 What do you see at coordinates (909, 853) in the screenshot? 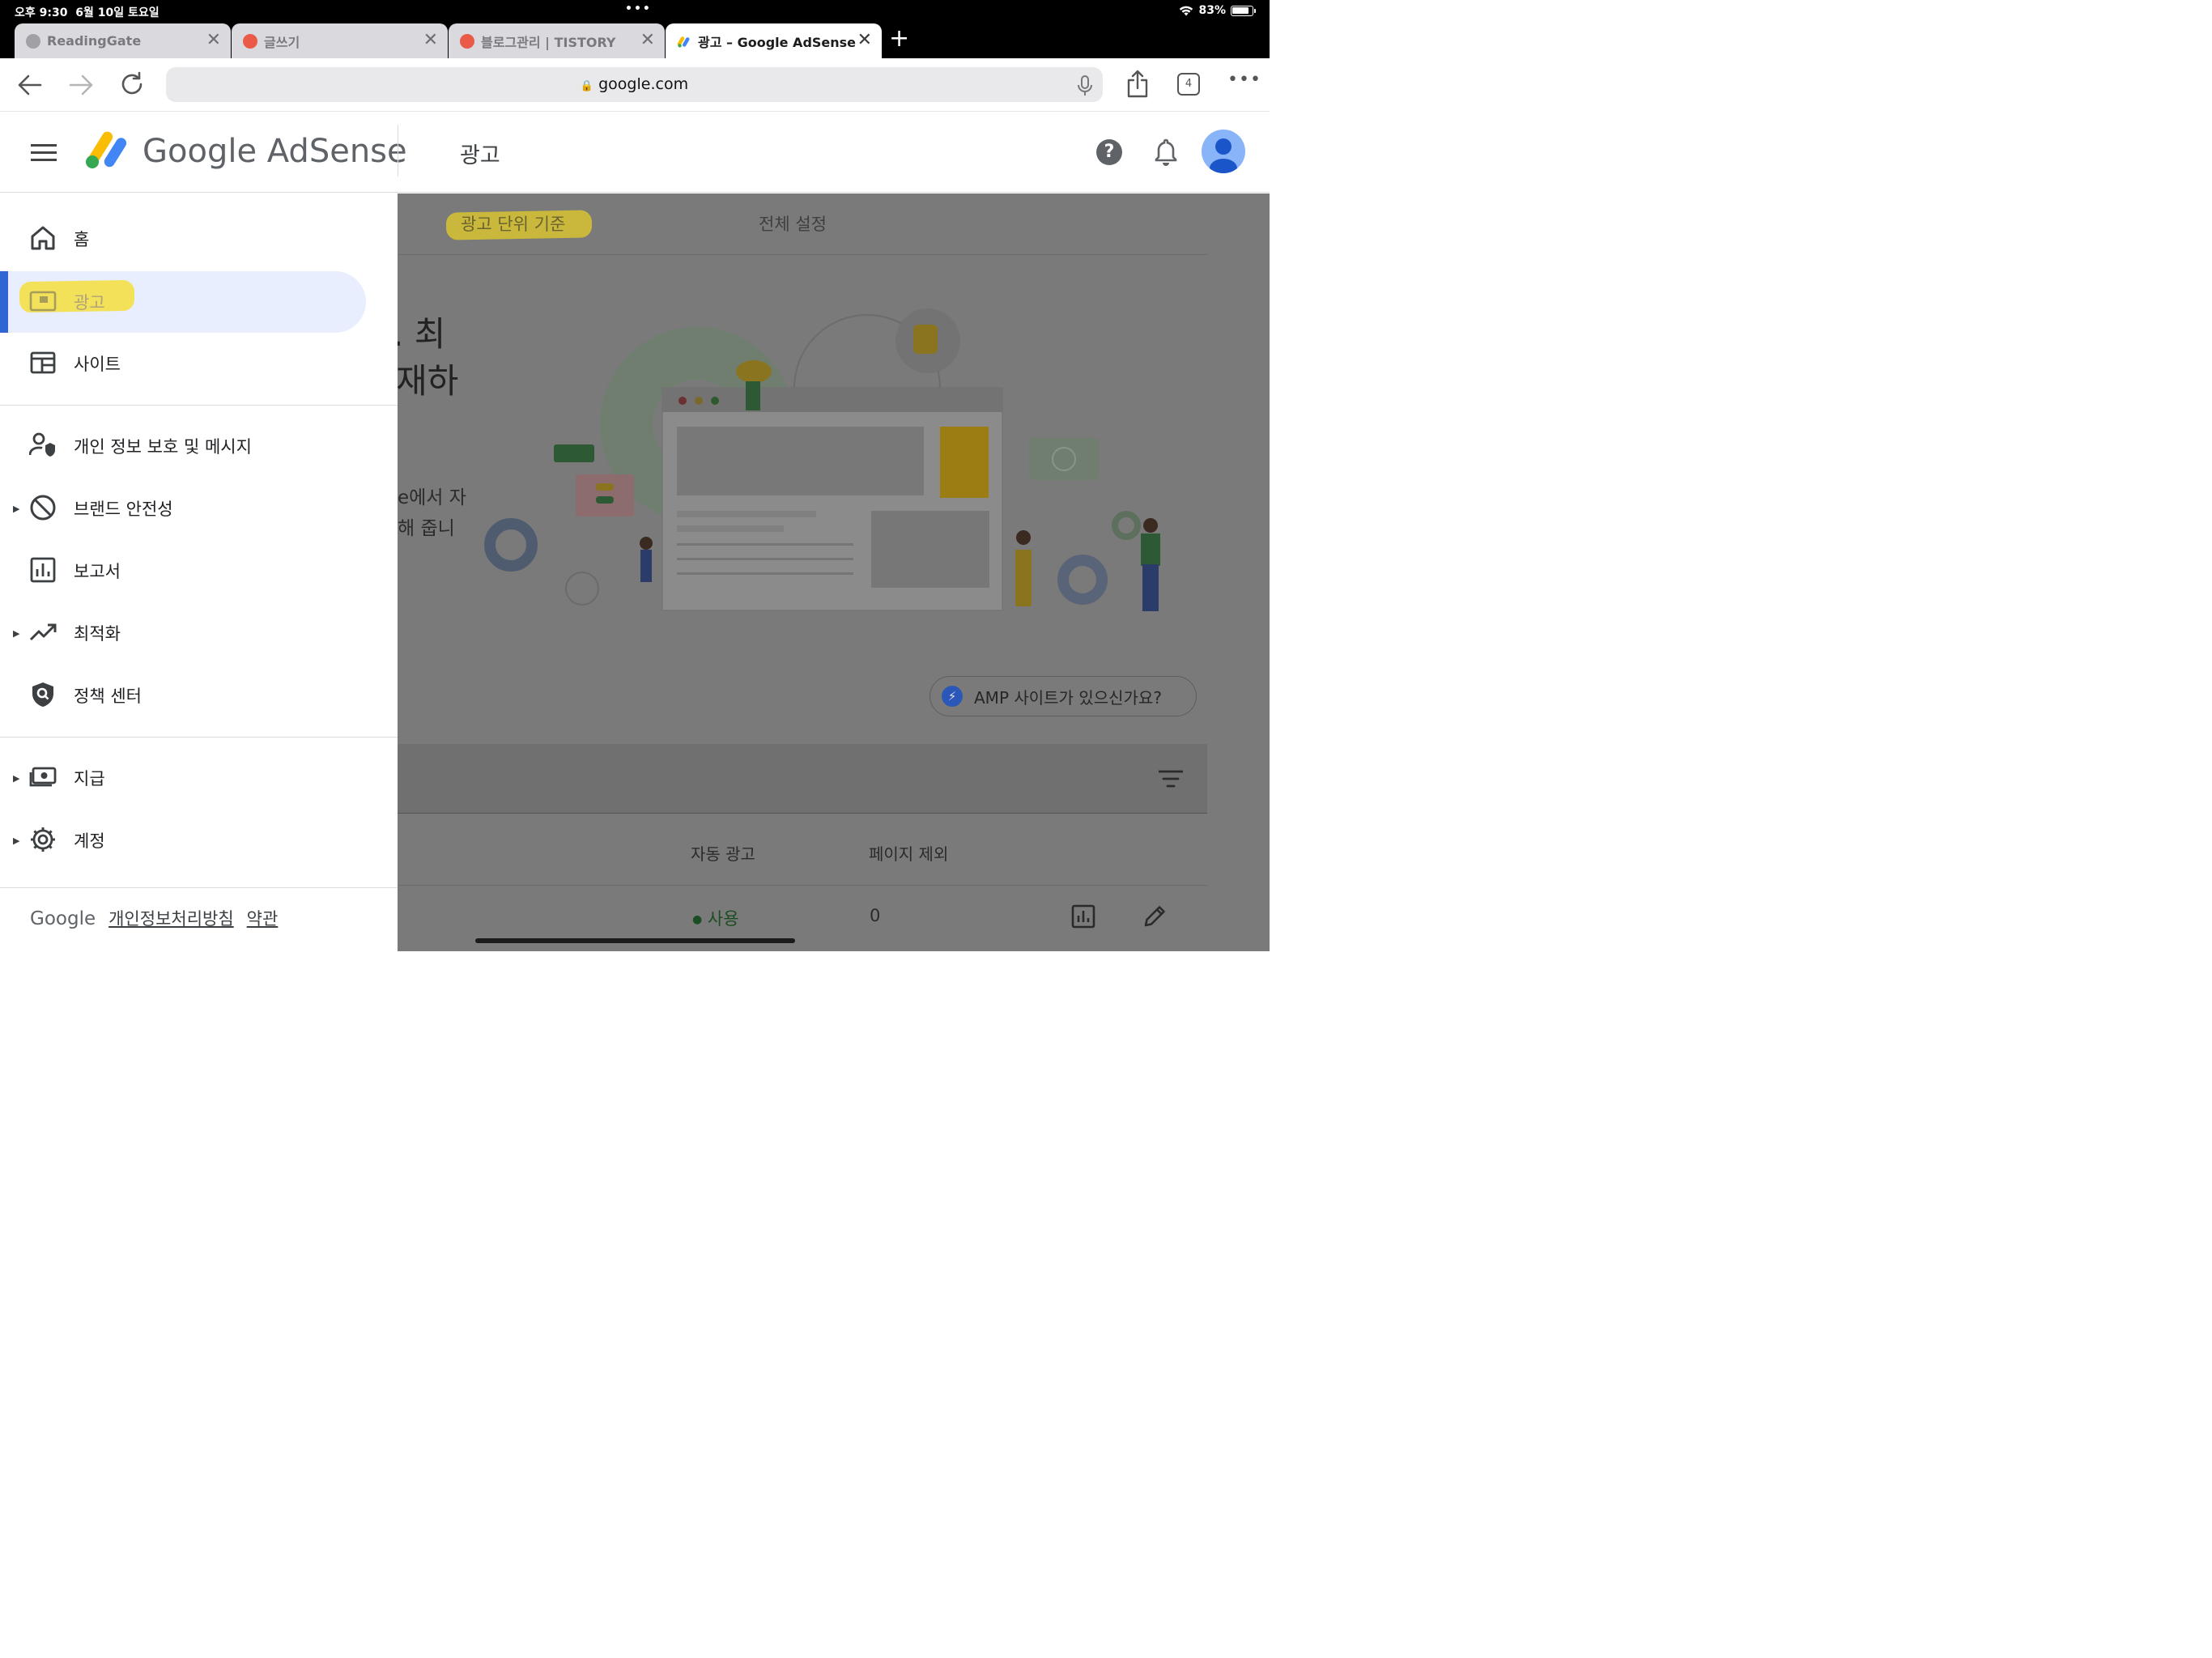
I see `column-header-excluded-pages: 페이지 제외` at bounding box center [909, 853].